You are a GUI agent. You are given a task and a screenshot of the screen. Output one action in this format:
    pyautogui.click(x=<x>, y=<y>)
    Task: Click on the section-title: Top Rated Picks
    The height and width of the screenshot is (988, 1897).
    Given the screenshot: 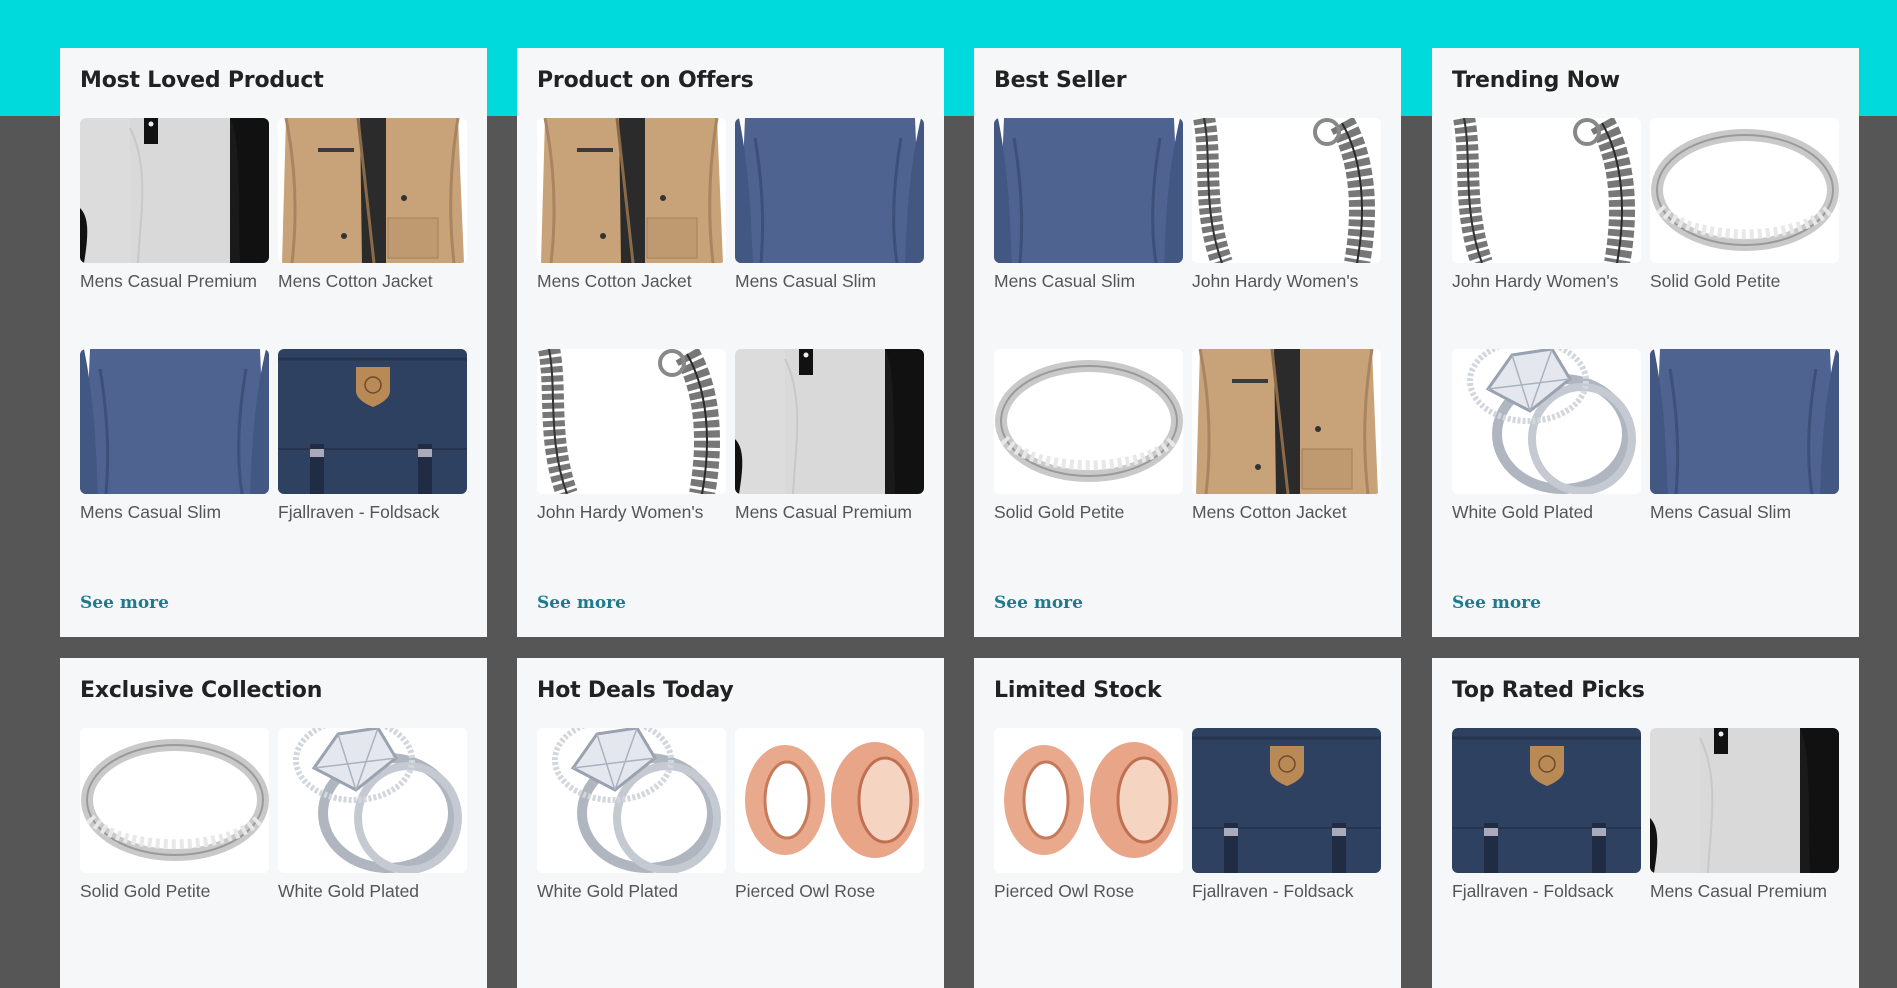 What is the action you would take?
    pyautogui.click(x=1548, y=690)
    